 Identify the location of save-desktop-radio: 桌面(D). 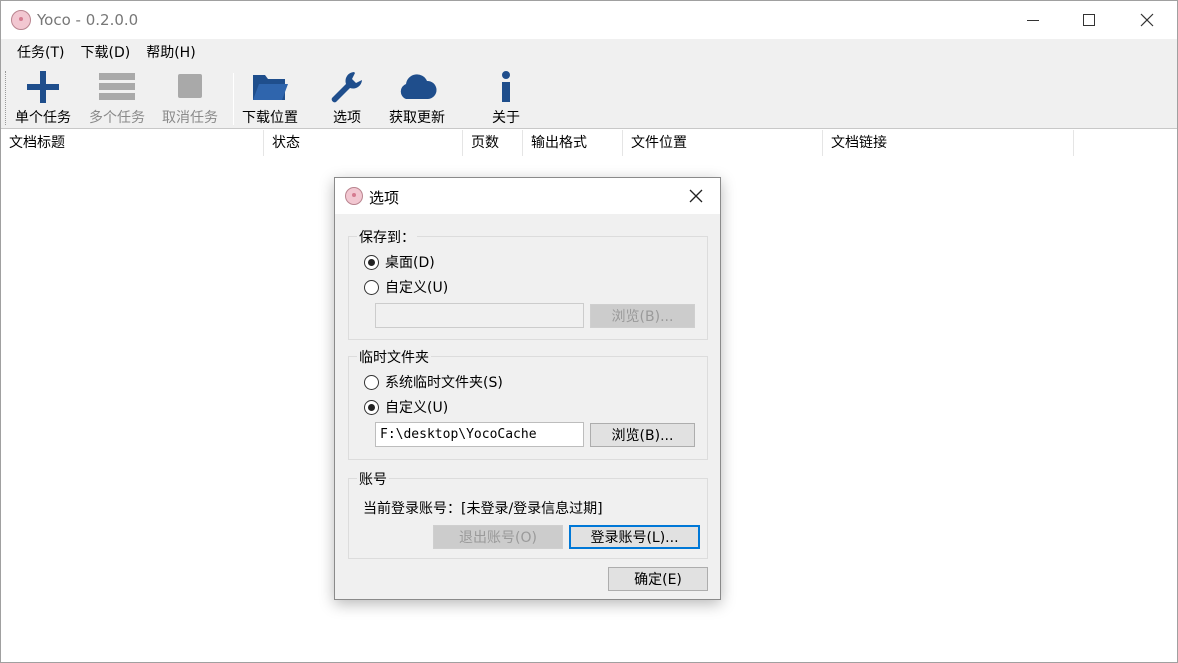
(399, 262).